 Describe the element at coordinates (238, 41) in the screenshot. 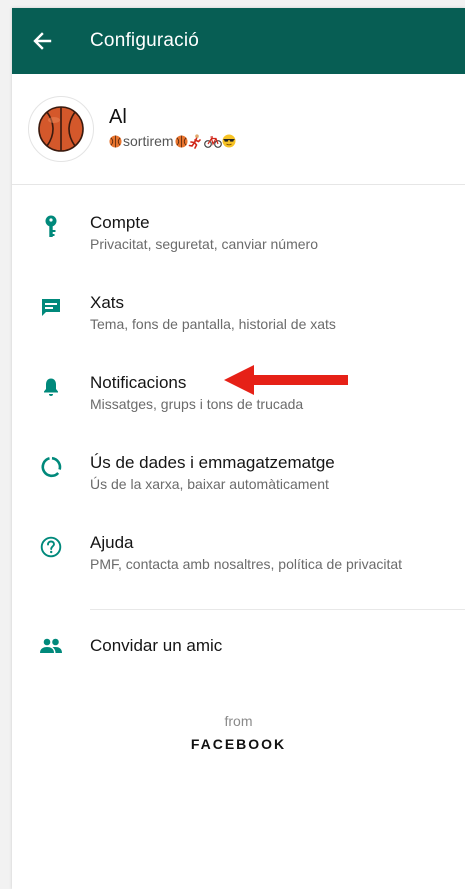

I see `app-bar: Configuració` at that location.